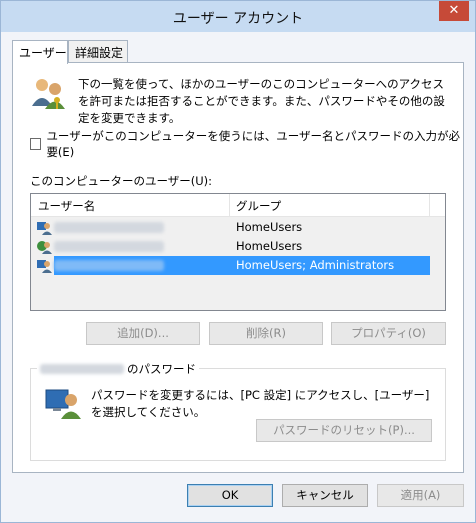 This screenshot has height=523, width=476. What do you see at coordinates (230, 495) in the screenshot?
I see `ok-button: OK` at bounding box center [230, 495].